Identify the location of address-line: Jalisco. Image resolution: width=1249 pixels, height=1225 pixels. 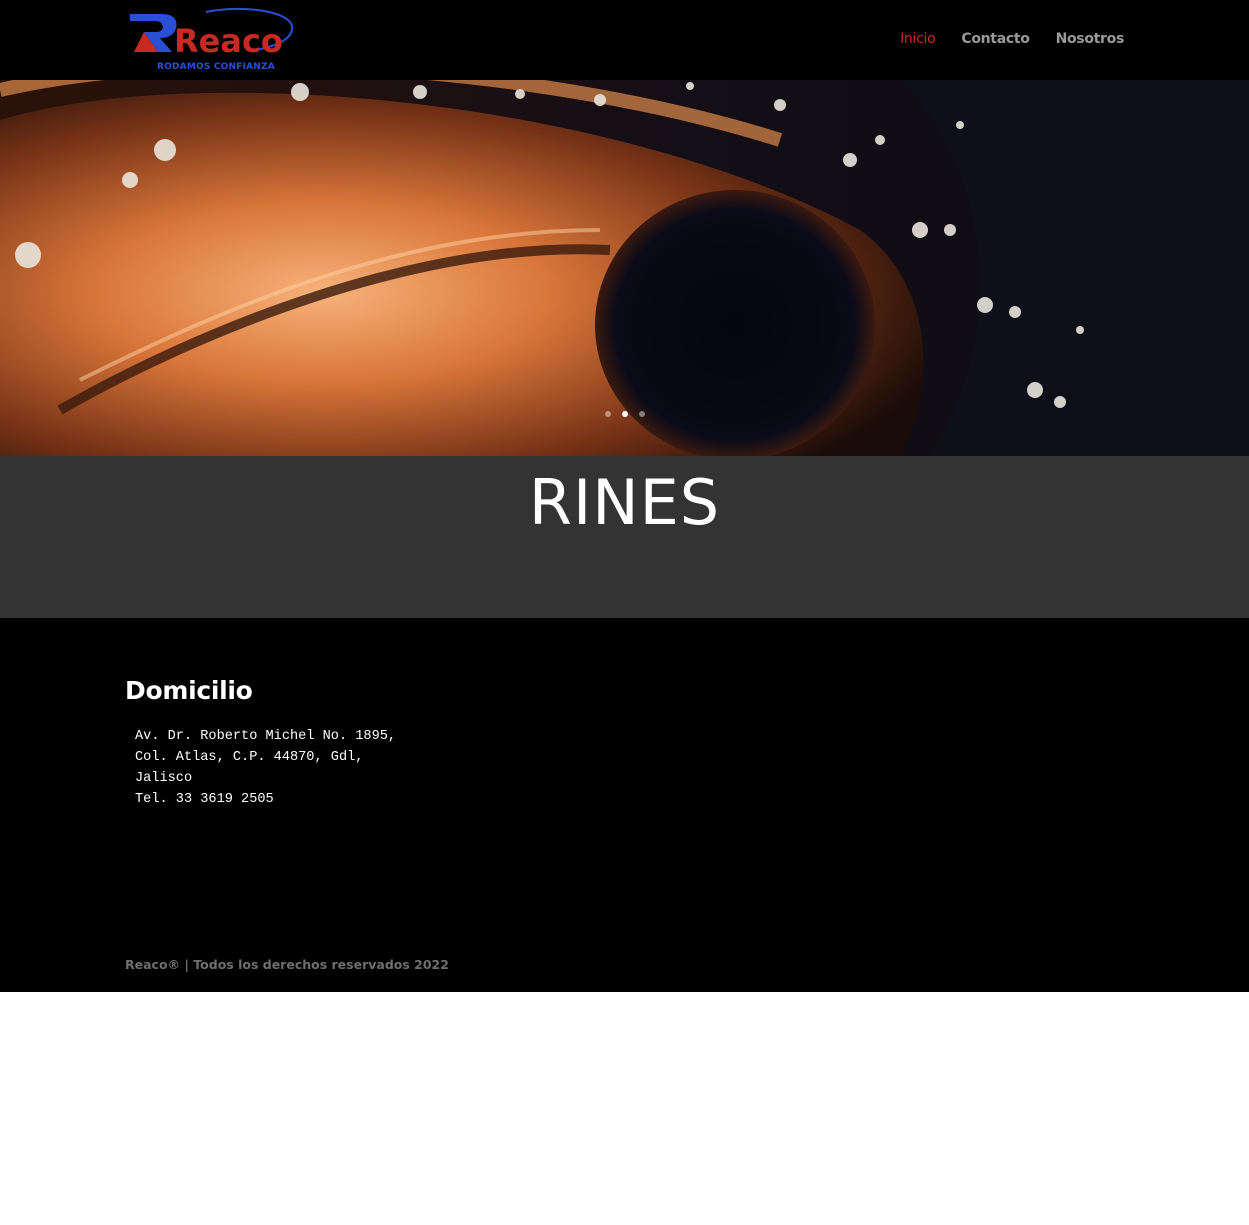
(164, 778).